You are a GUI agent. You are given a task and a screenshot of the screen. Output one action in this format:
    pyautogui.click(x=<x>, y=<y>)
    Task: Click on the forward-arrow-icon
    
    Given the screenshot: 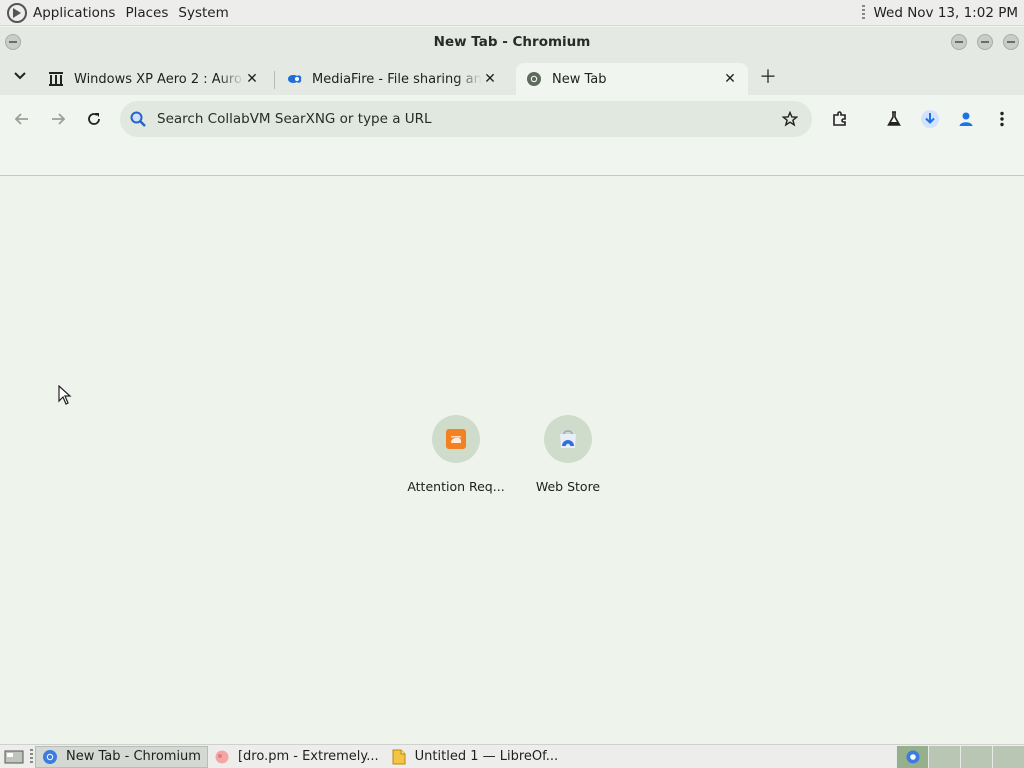 What is the action you would take?
    pyautogui.click(x=58, y=119)
    